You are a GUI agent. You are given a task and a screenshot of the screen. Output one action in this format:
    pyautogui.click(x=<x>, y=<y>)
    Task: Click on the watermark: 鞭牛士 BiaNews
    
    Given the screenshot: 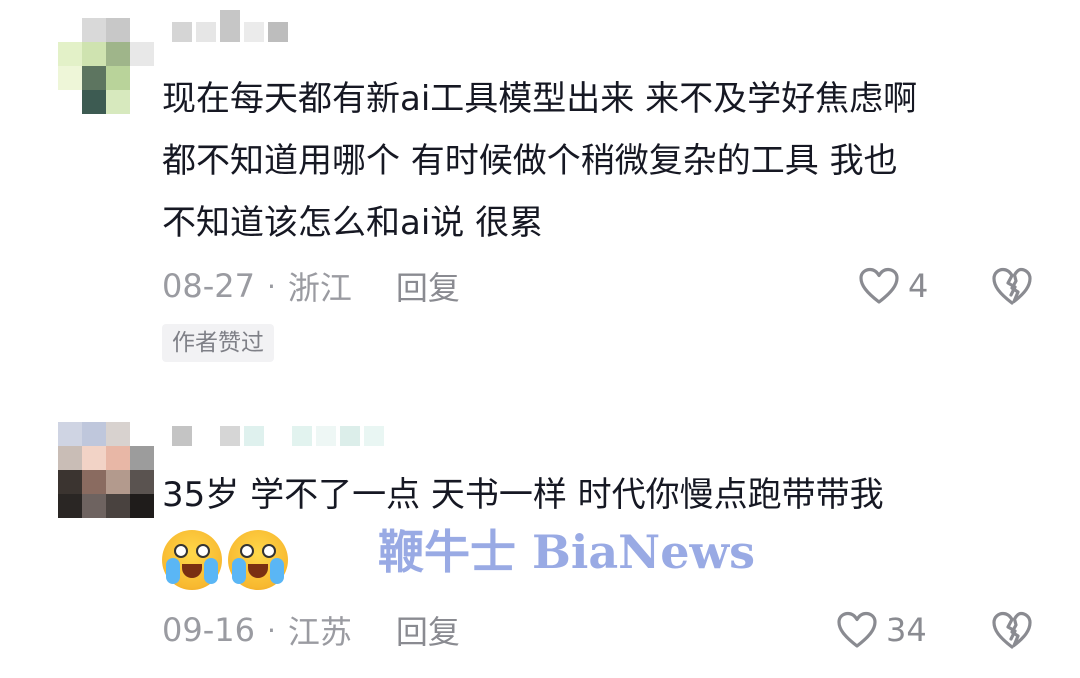 What is the action you would take?
    pyautogui.click(x=566, y=552)
    